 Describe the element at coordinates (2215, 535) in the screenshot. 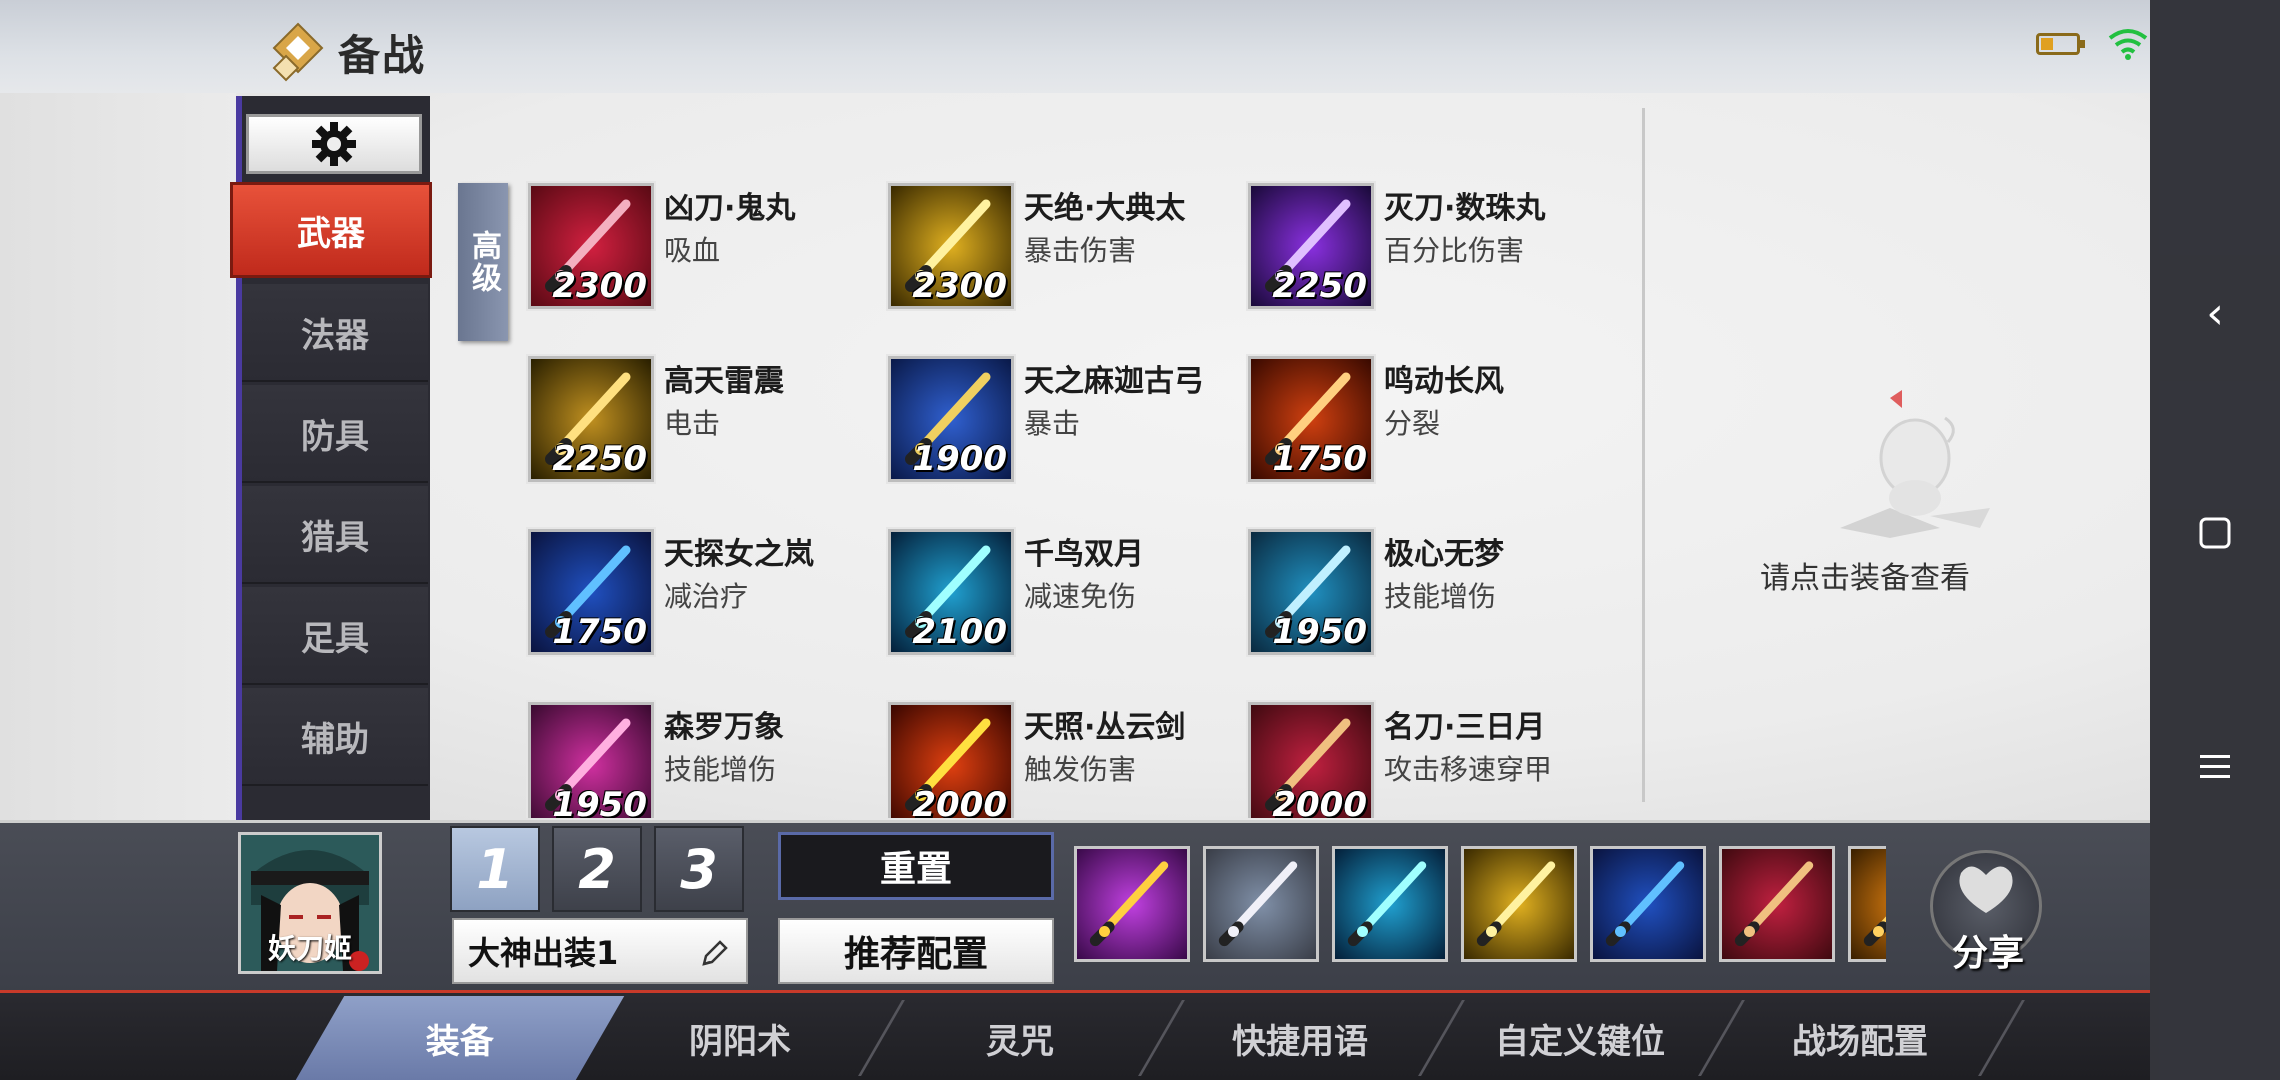

I see `home-icon` at that location.